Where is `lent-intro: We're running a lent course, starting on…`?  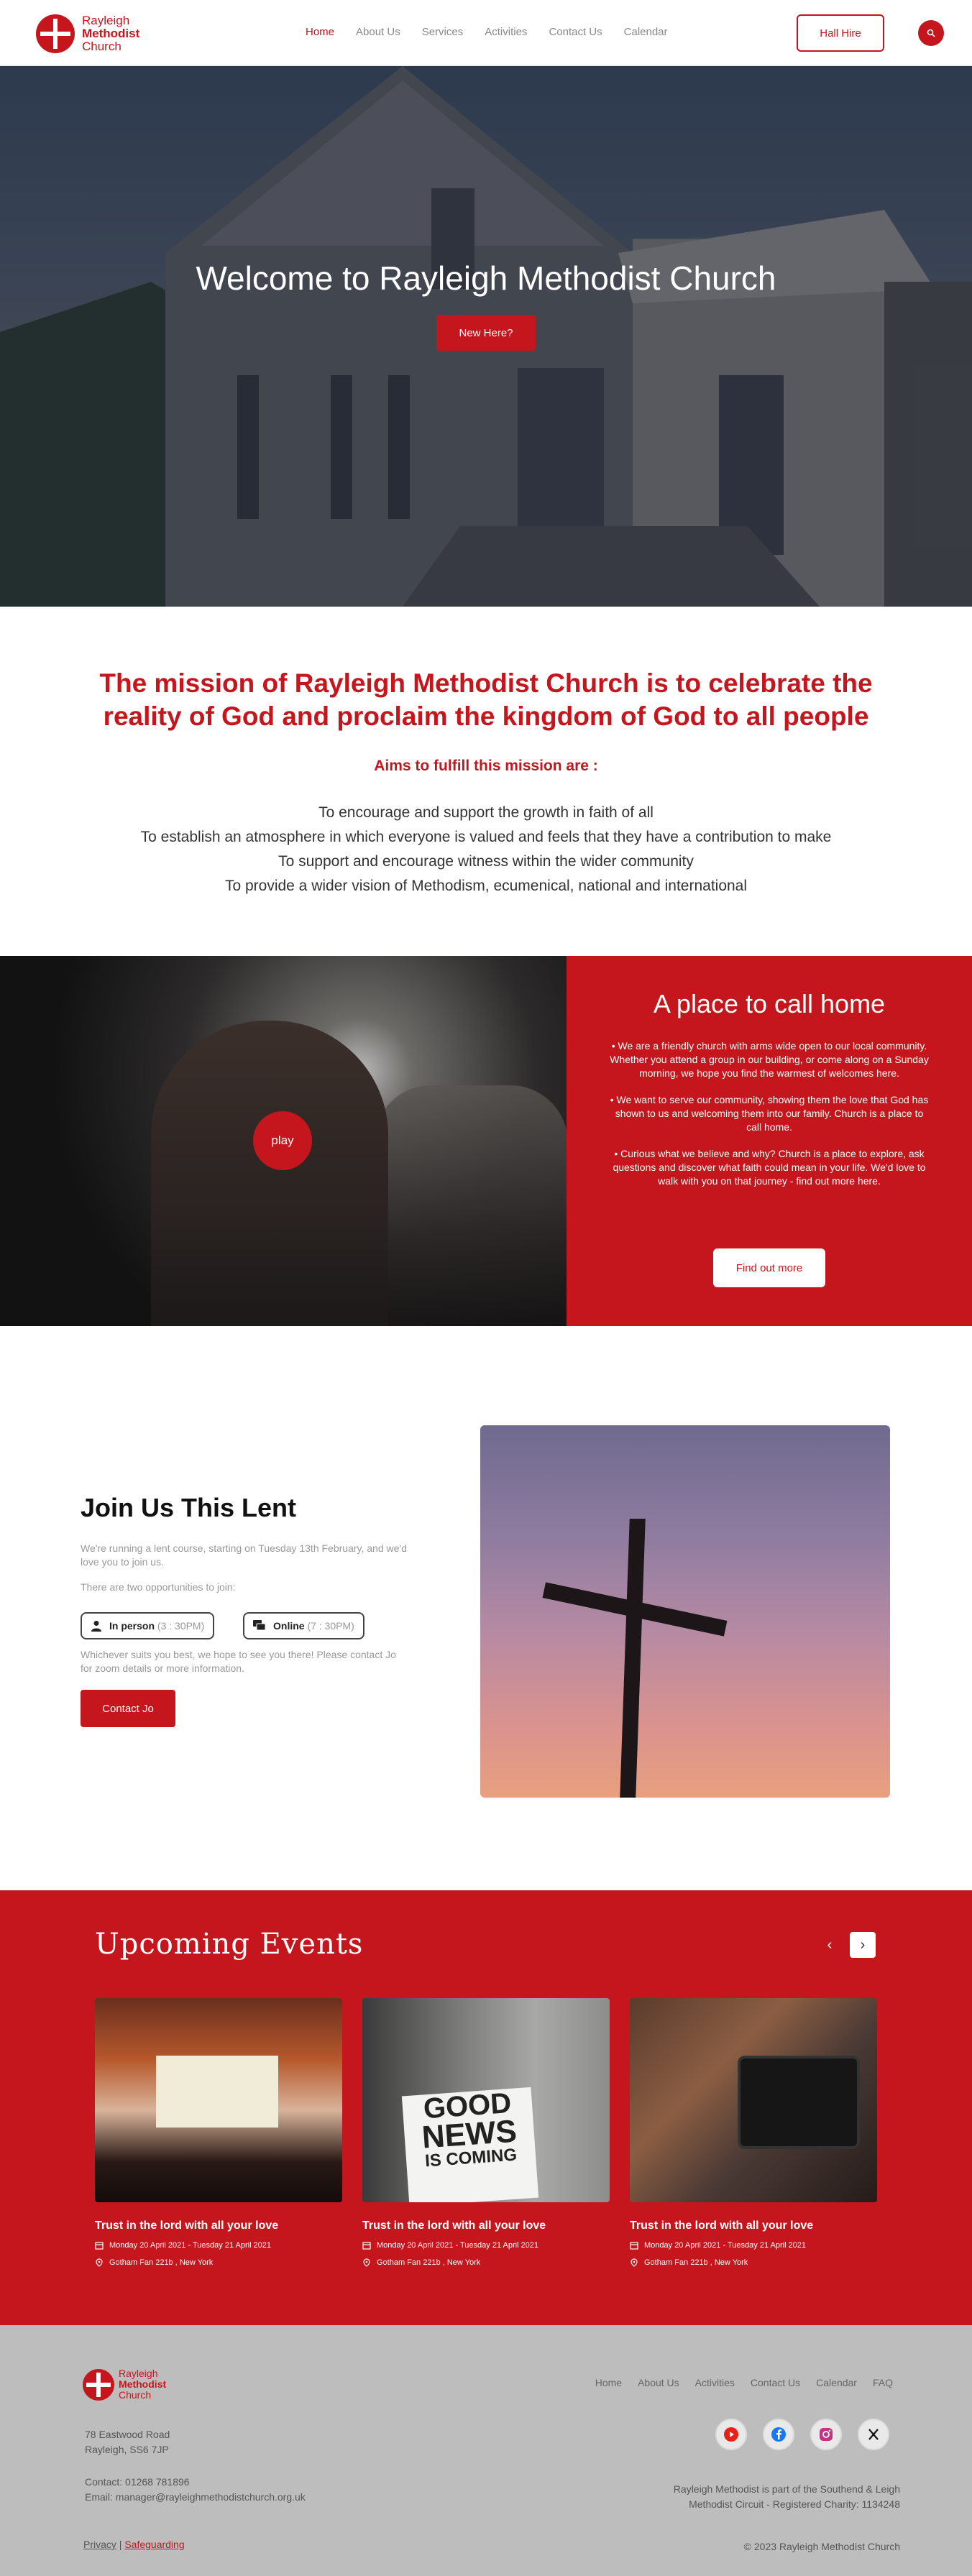 lent-intro: We're running a lent course, starting on… is located at coordinates (244, 1555).